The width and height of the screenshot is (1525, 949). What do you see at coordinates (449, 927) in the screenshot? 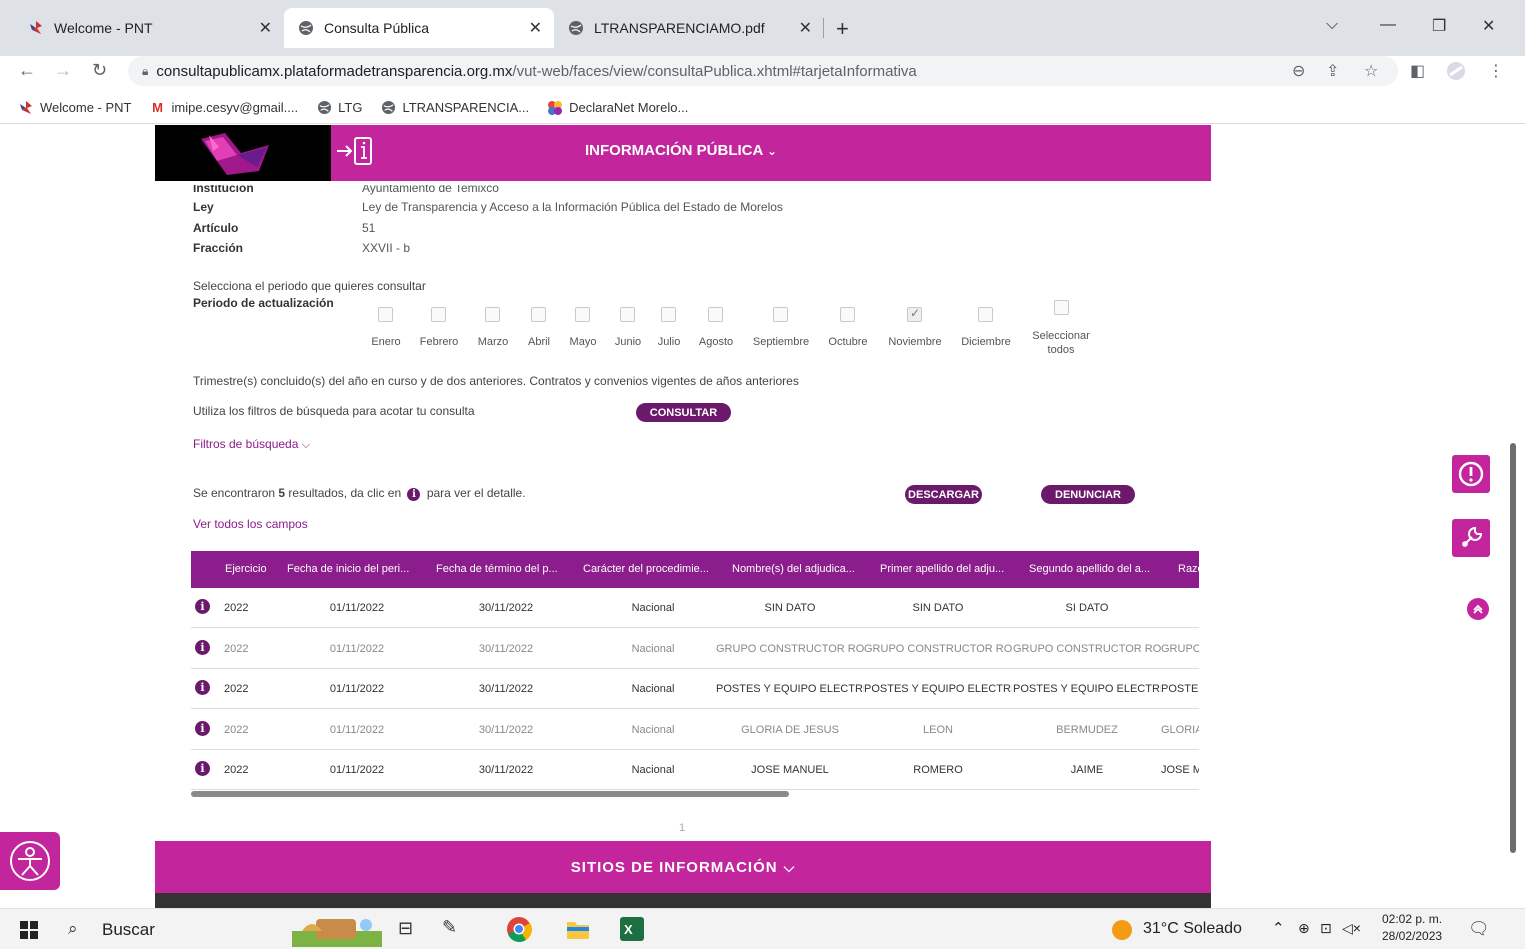
I see `paint-icon: ✎` at bounding box center [449, 927].